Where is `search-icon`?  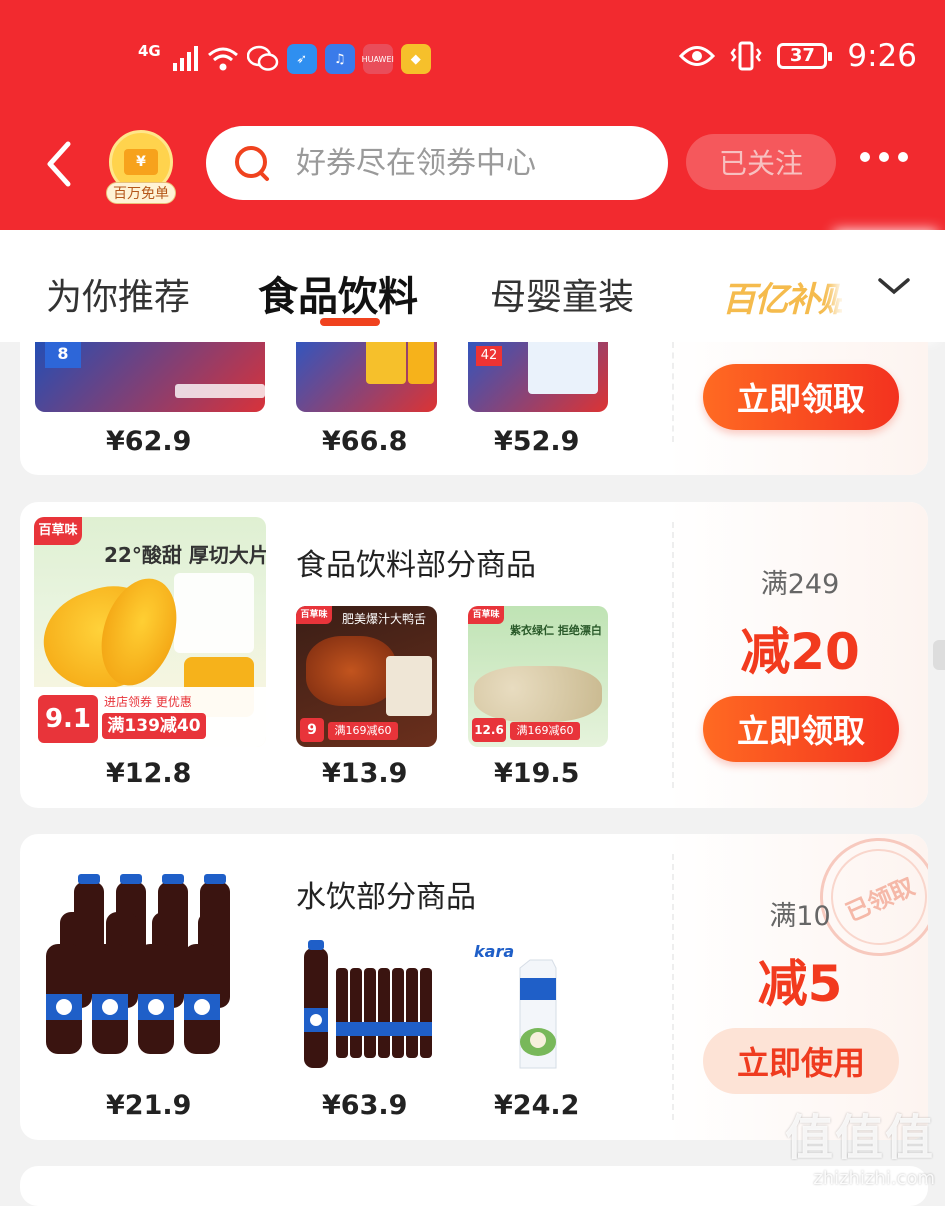
search-icon is located at coordinates (252, 163).